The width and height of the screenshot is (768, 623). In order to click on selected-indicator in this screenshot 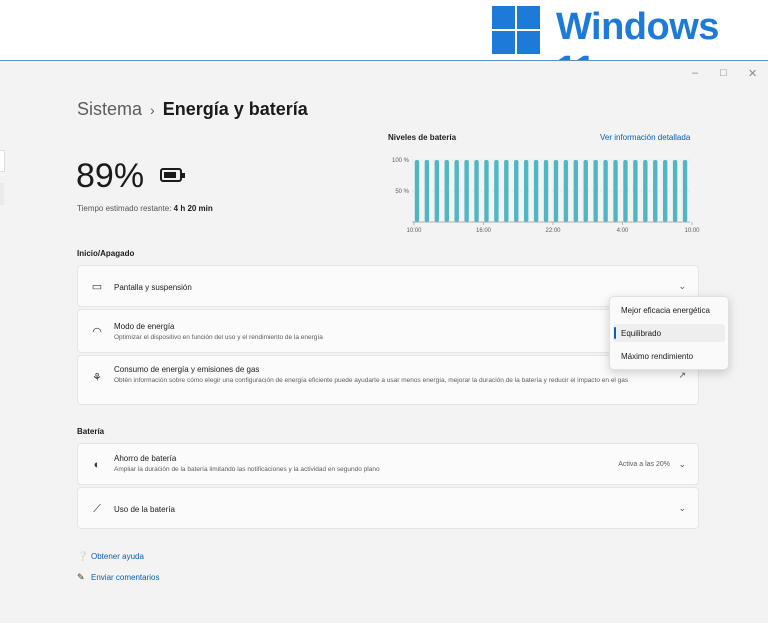, I will do `click(615, 333)`.